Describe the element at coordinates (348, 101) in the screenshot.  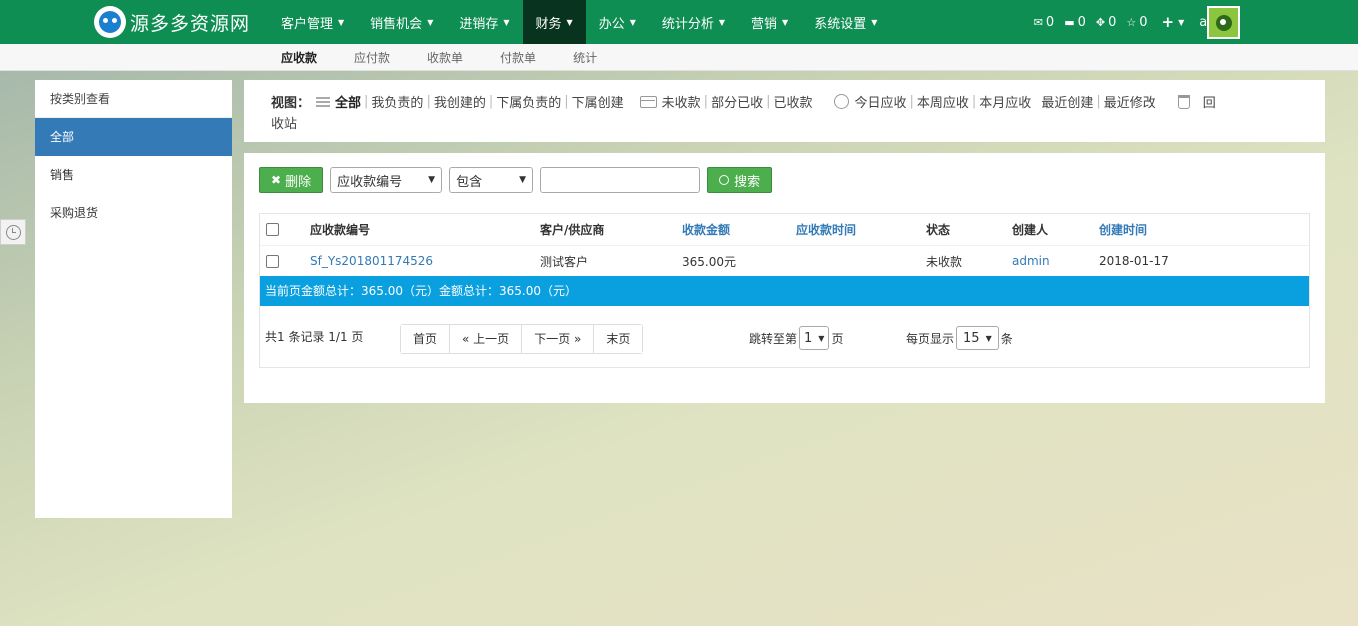
I see `view-all: 全部` at that location.